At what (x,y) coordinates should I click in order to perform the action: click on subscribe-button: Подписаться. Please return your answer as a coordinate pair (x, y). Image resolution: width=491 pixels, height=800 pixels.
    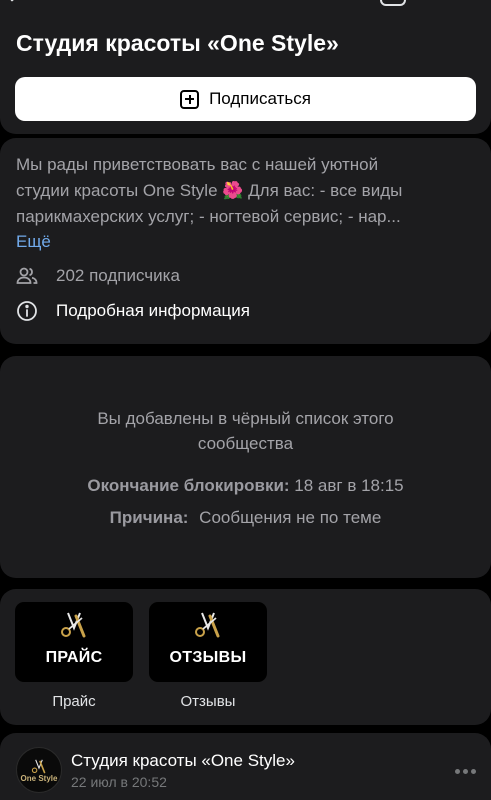
    Looking at the image, I should click on (245, 99).